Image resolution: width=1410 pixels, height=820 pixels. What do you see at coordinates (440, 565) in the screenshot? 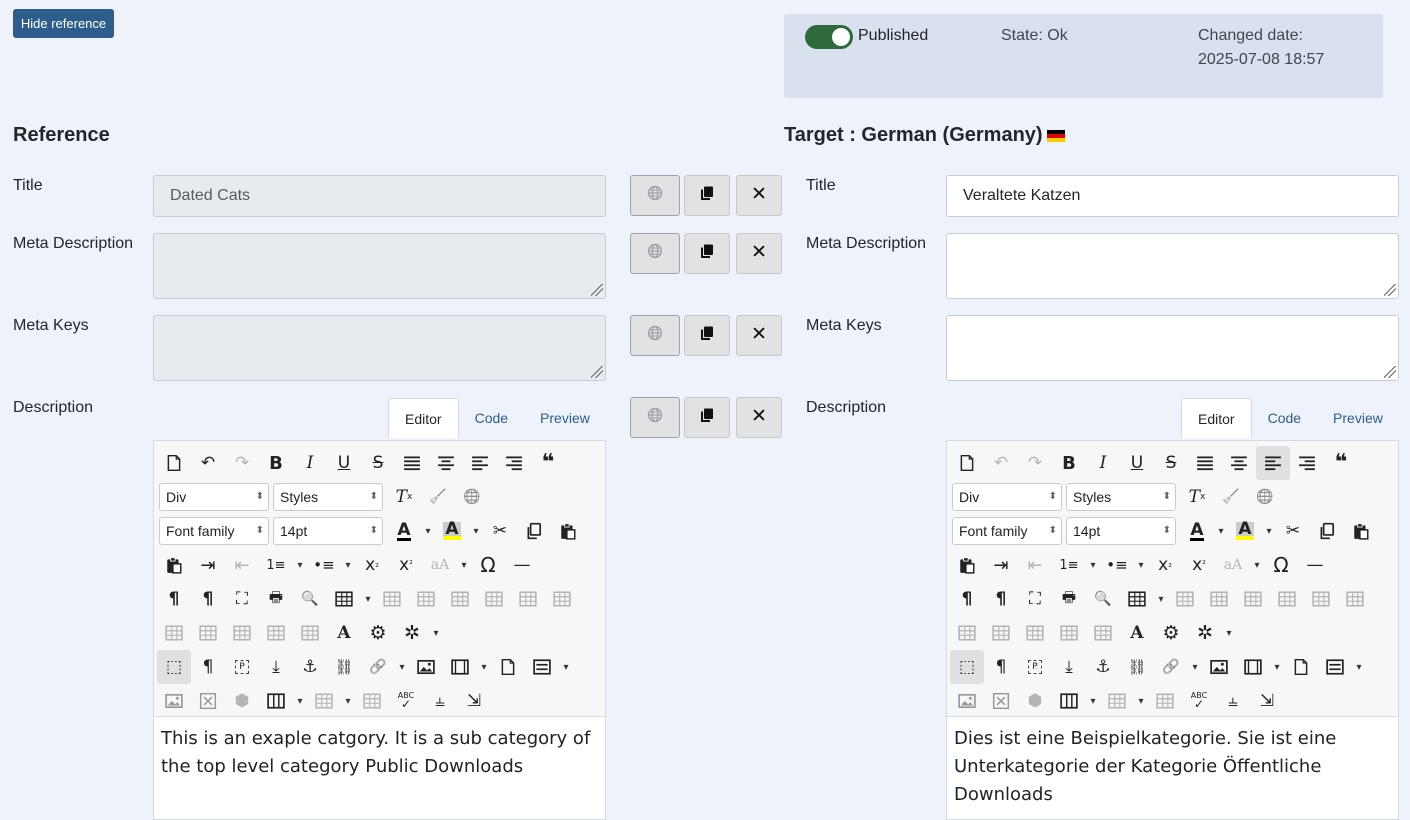
I see `font-size-adjust-icon: aA` at bounding box center [440, 565].